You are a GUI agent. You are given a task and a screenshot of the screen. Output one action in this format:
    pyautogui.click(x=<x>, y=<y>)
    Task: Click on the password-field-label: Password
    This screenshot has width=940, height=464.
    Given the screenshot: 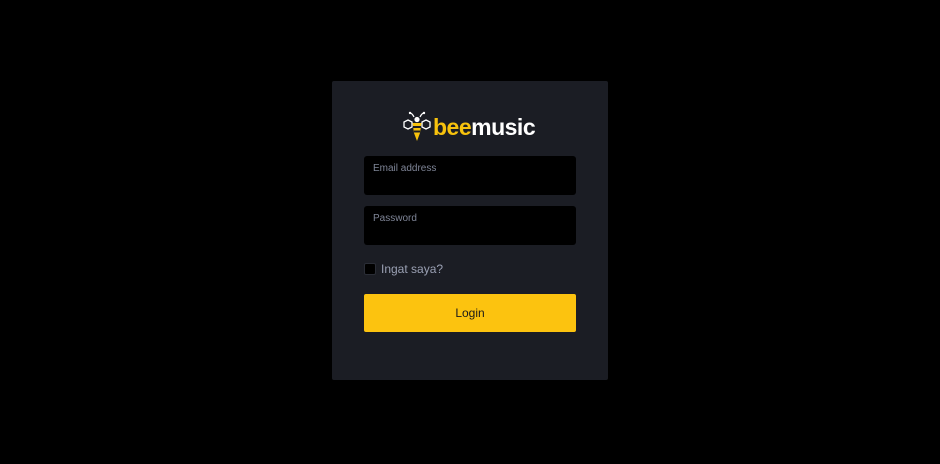 What is the action you would take?
    pyautogui.click(x=395, y=218)
    